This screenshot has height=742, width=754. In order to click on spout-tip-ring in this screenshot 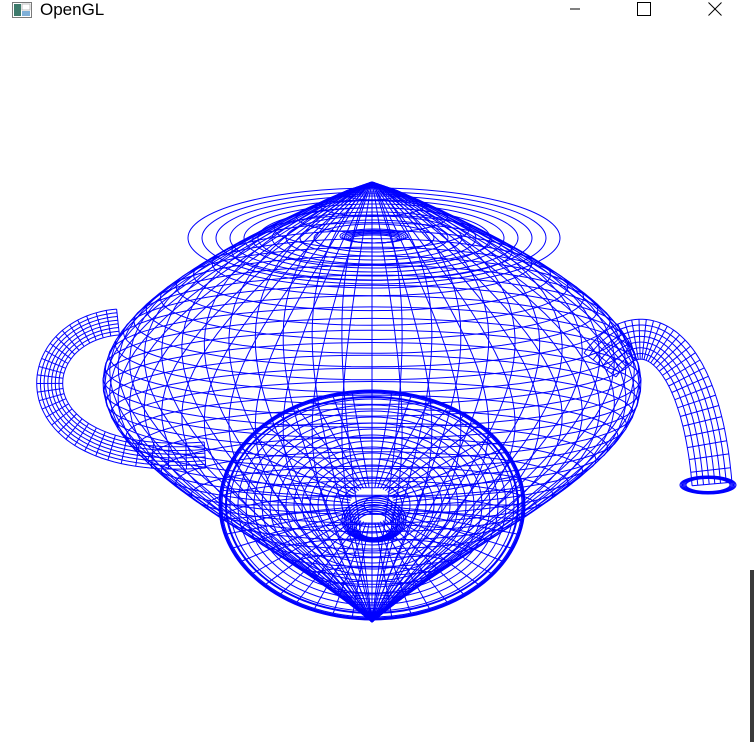, I will do `click(708, 485)`.